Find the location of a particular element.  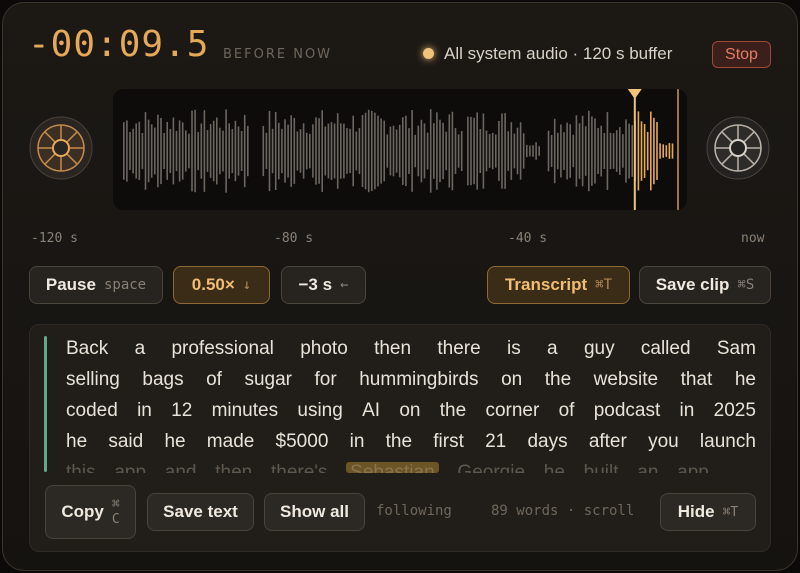

transcript-word: professional is located at coordinates (222, 348).